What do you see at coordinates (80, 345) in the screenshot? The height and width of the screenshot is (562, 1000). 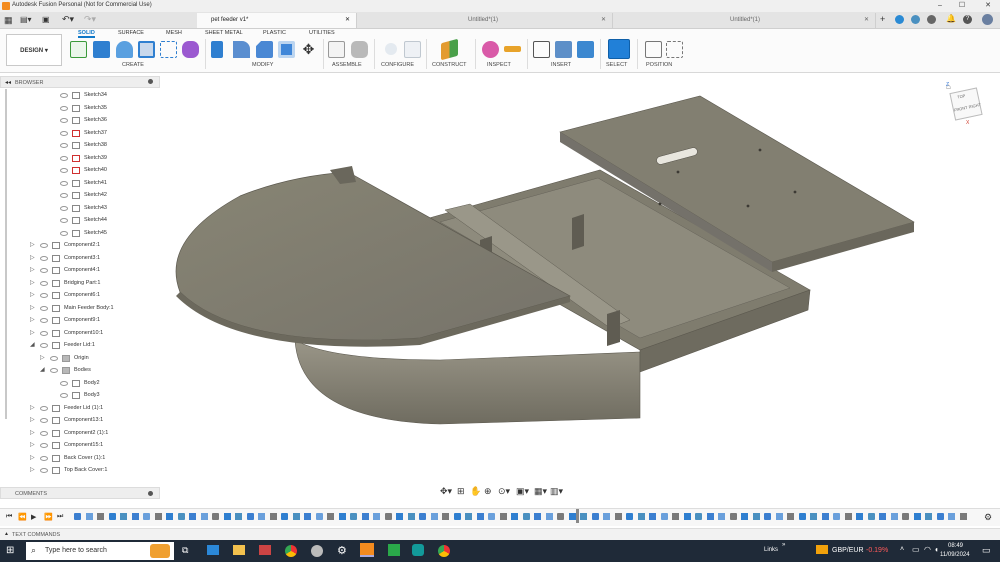 I see `browser-tree-item: ◢ Feeder Lid:1` at bounding box center [80, 345].